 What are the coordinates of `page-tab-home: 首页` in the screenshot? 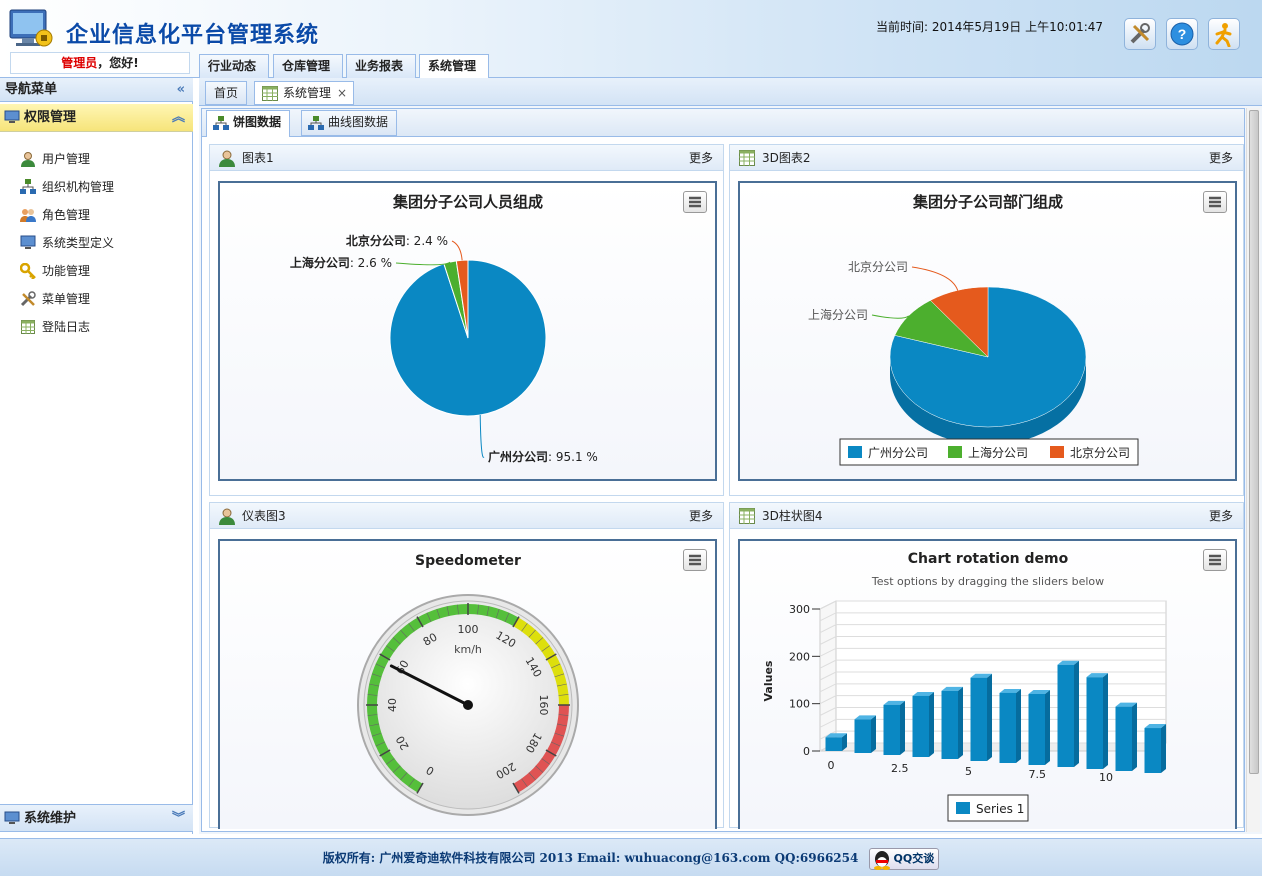 It's located at (226, 93).